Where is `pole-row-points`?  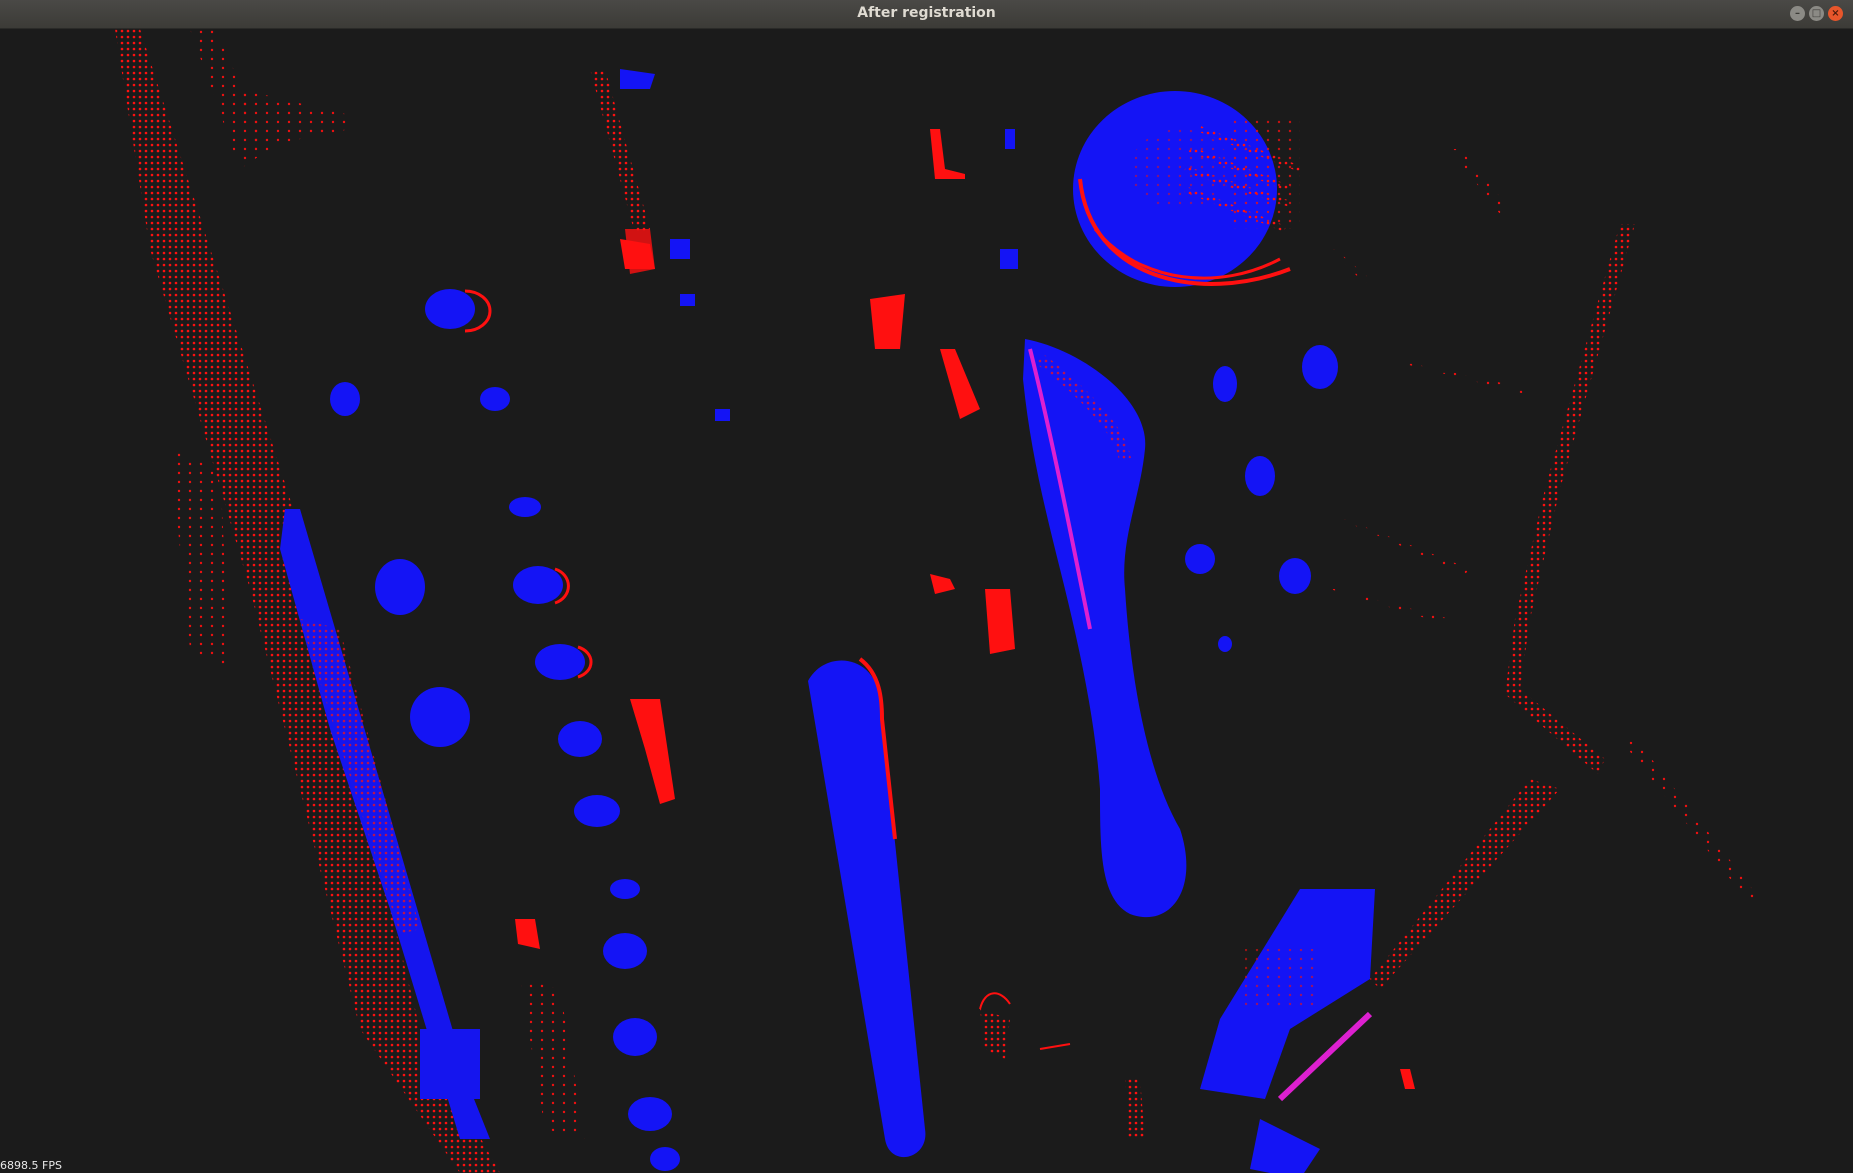 pole-row-points is located at coordinates (632, 436).